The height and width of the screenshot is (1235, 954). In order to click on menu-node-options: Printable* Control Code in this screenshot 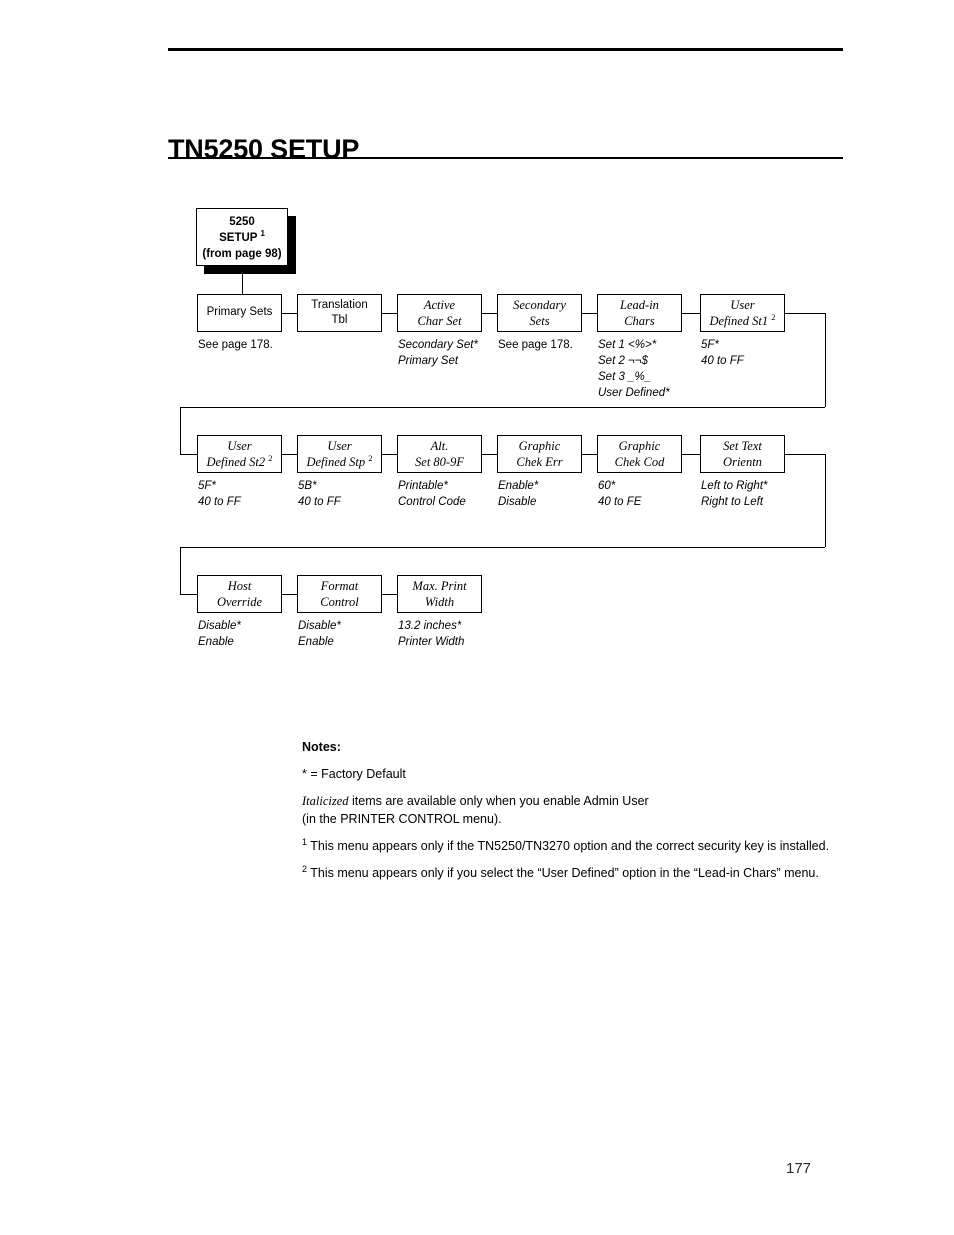, I will do `click(432, 494)`.